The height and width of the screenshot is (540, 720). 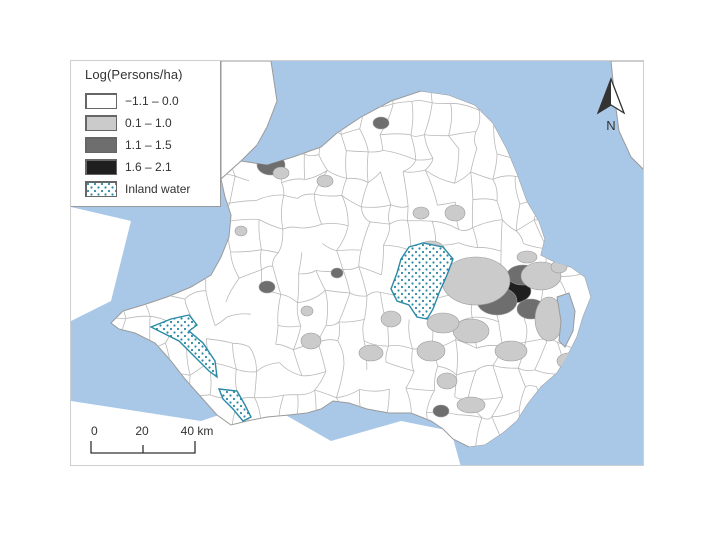 What do you see at coordinates (158, 189) in the screenshot?
I see `legend-label: Inland water` at bounding box center [158, 189].